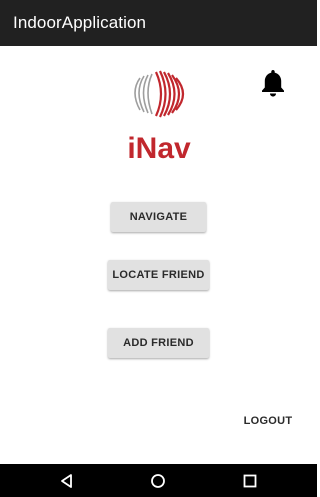 The image size is (320, 497). I want to click on app-bar: IndoorApplication, so click(158, 23).